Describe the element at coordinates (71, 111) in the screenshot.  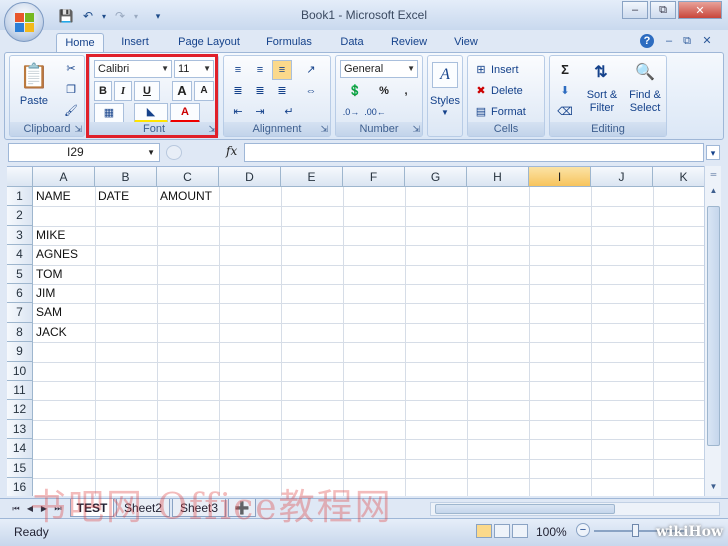
I see `format-painter-icon: 🖌` at that location.